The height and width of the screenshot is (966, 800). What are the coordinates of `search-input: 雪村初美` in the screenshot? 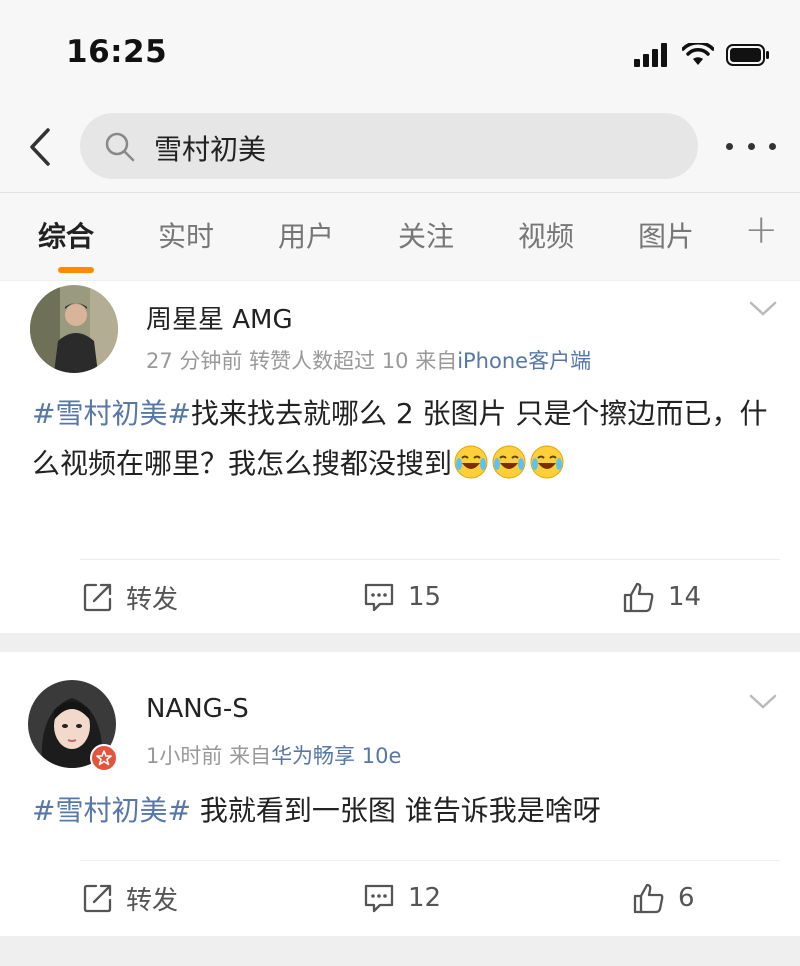 It's located at (389, 146).